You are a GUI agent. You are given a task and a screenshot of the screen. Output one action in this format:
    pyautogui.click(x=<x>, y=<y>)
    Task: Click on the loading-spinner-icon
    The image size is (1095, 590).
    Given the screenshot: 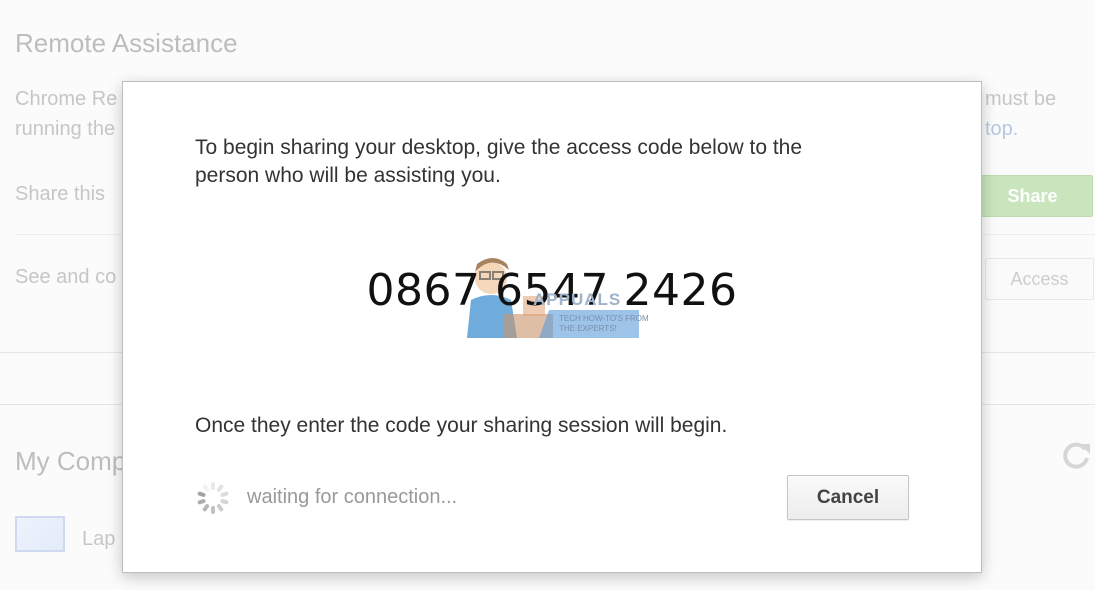 What is the action you would take?
    pyautogui.click(x=213, y=498)
    